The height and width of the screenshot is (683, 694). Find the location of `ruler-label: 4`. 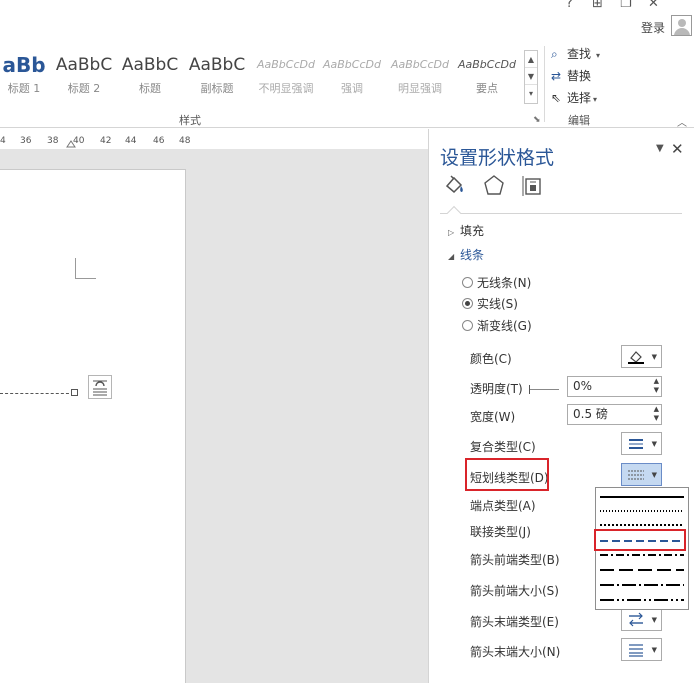

ruler-label: 4 is located at coordinates (3, 141).